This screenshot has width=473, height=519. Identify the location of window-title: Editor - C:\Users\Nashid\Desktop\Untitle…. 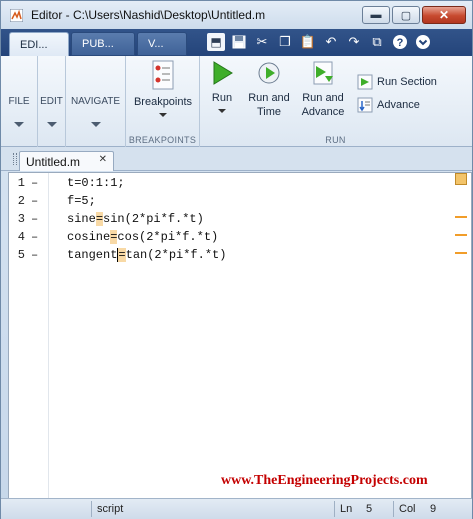
(148, 15).